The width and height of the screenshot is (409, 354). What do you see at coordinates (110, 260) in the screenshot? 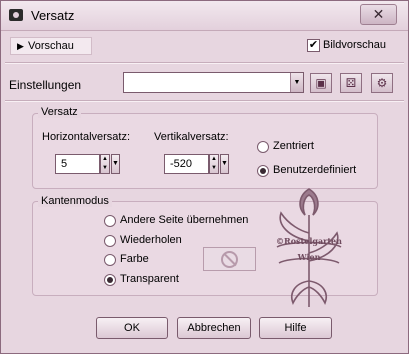
I see `radio-farbe` at bounding box center [110, 260].